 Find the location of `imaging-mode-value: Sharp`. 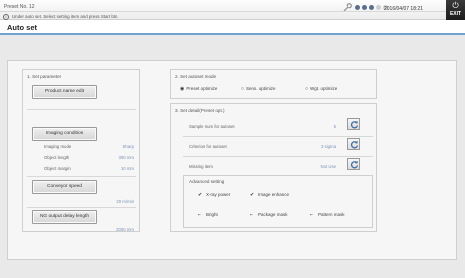

imaging-mode-value: Sharp is located at coordinates (128, 146).